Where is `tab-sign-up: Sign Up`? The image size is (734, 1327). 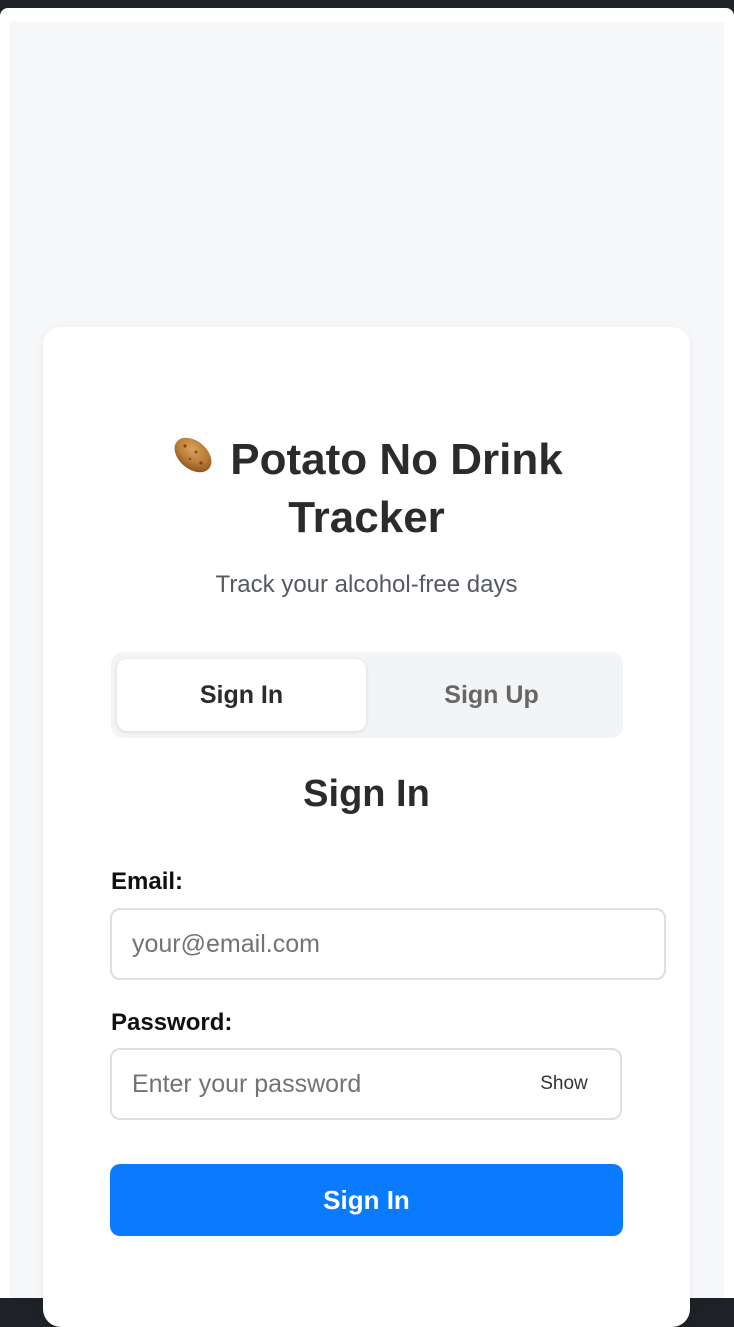 tab-sign-up: Sign Up is located at coordinates (491, 695).